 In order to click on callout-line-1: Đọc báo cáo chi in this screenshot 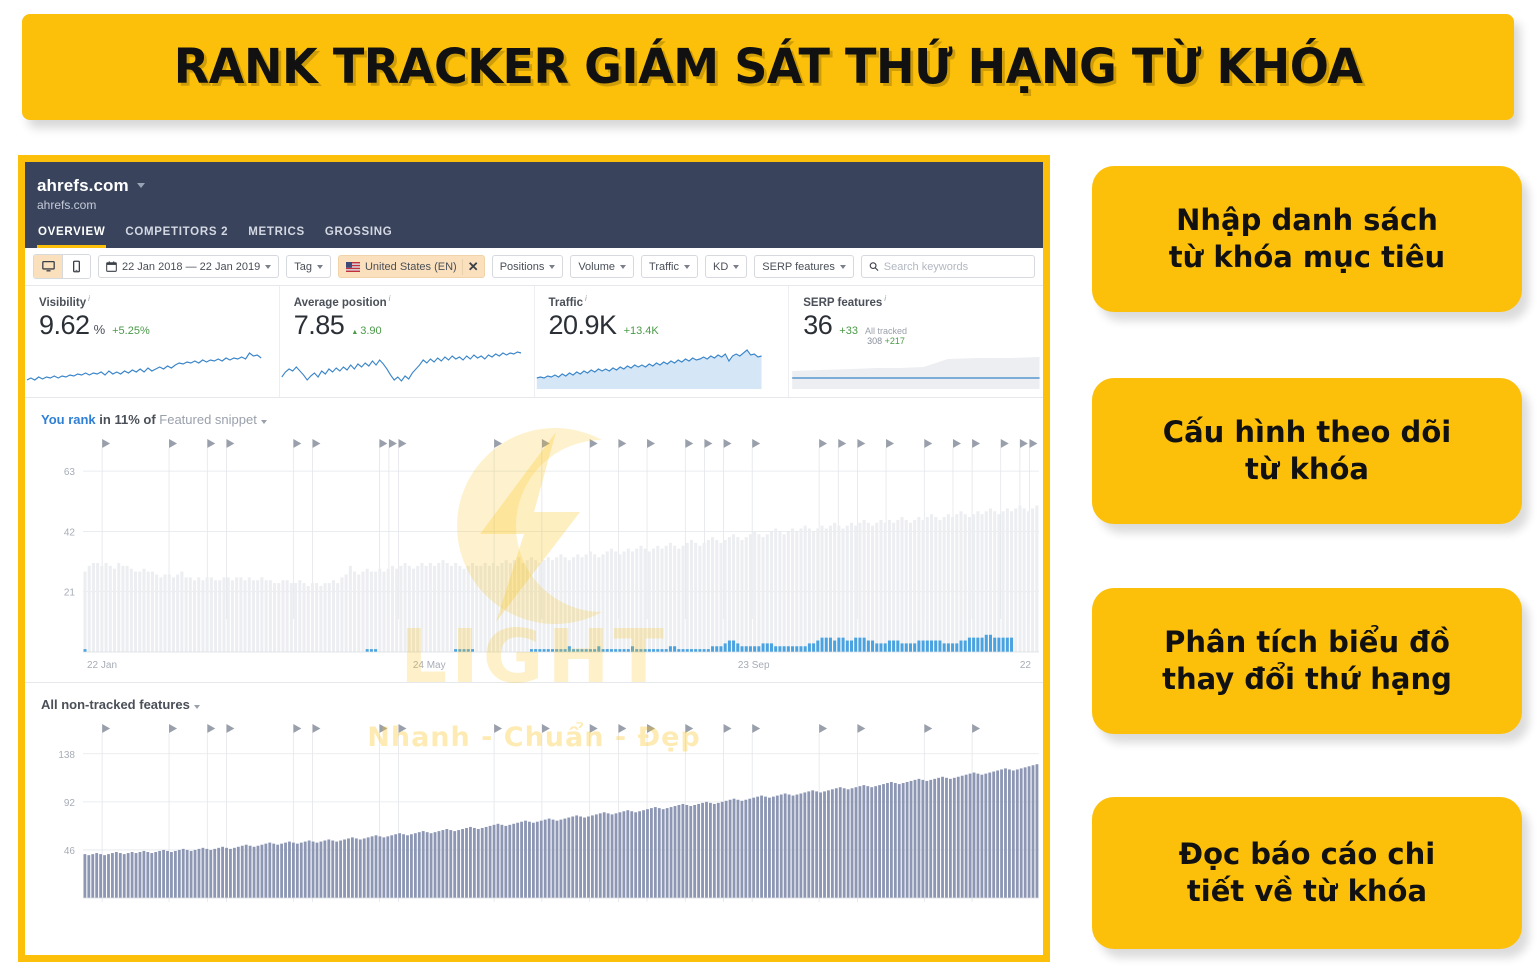, I will do `click(1307, 853)`.